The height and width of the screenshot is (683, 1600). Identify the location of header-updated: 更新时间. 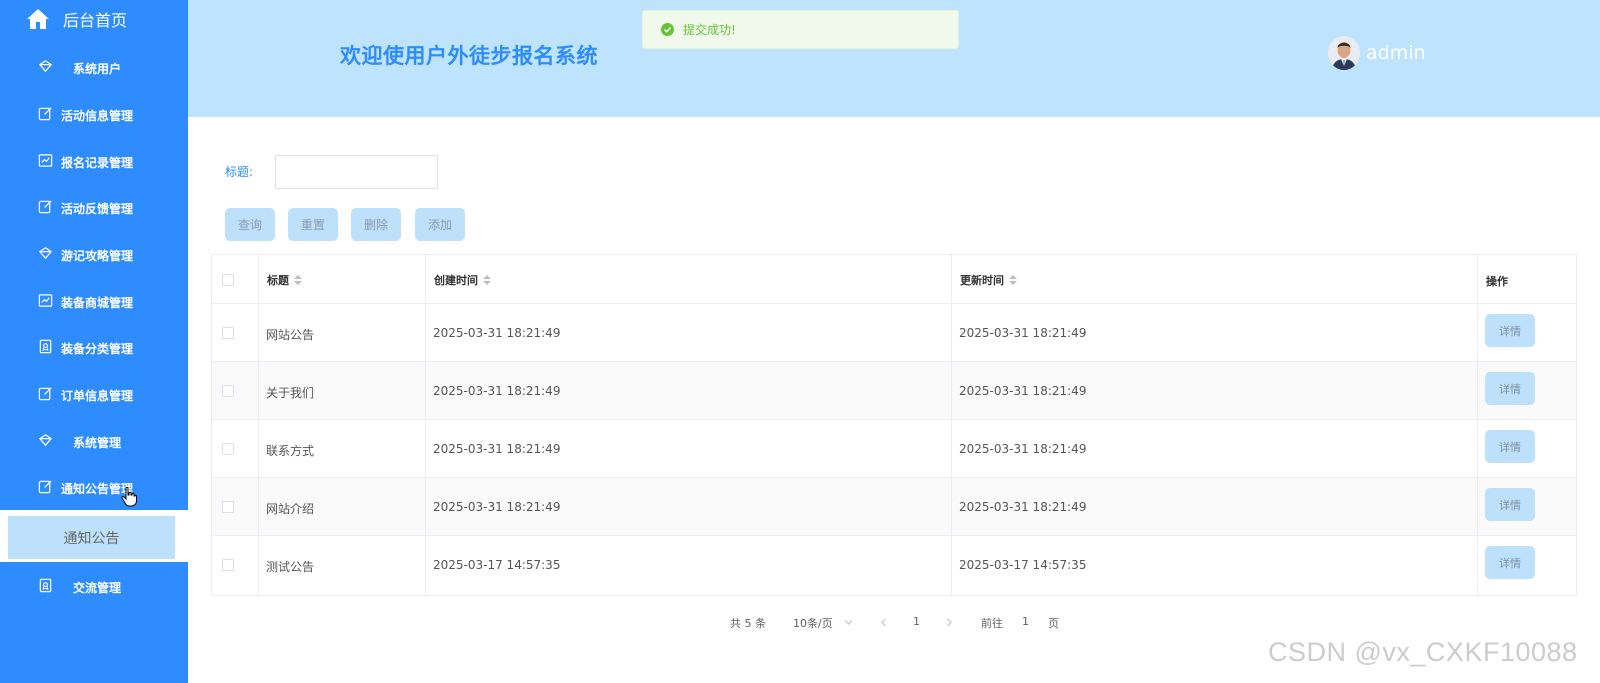
(988, 280).